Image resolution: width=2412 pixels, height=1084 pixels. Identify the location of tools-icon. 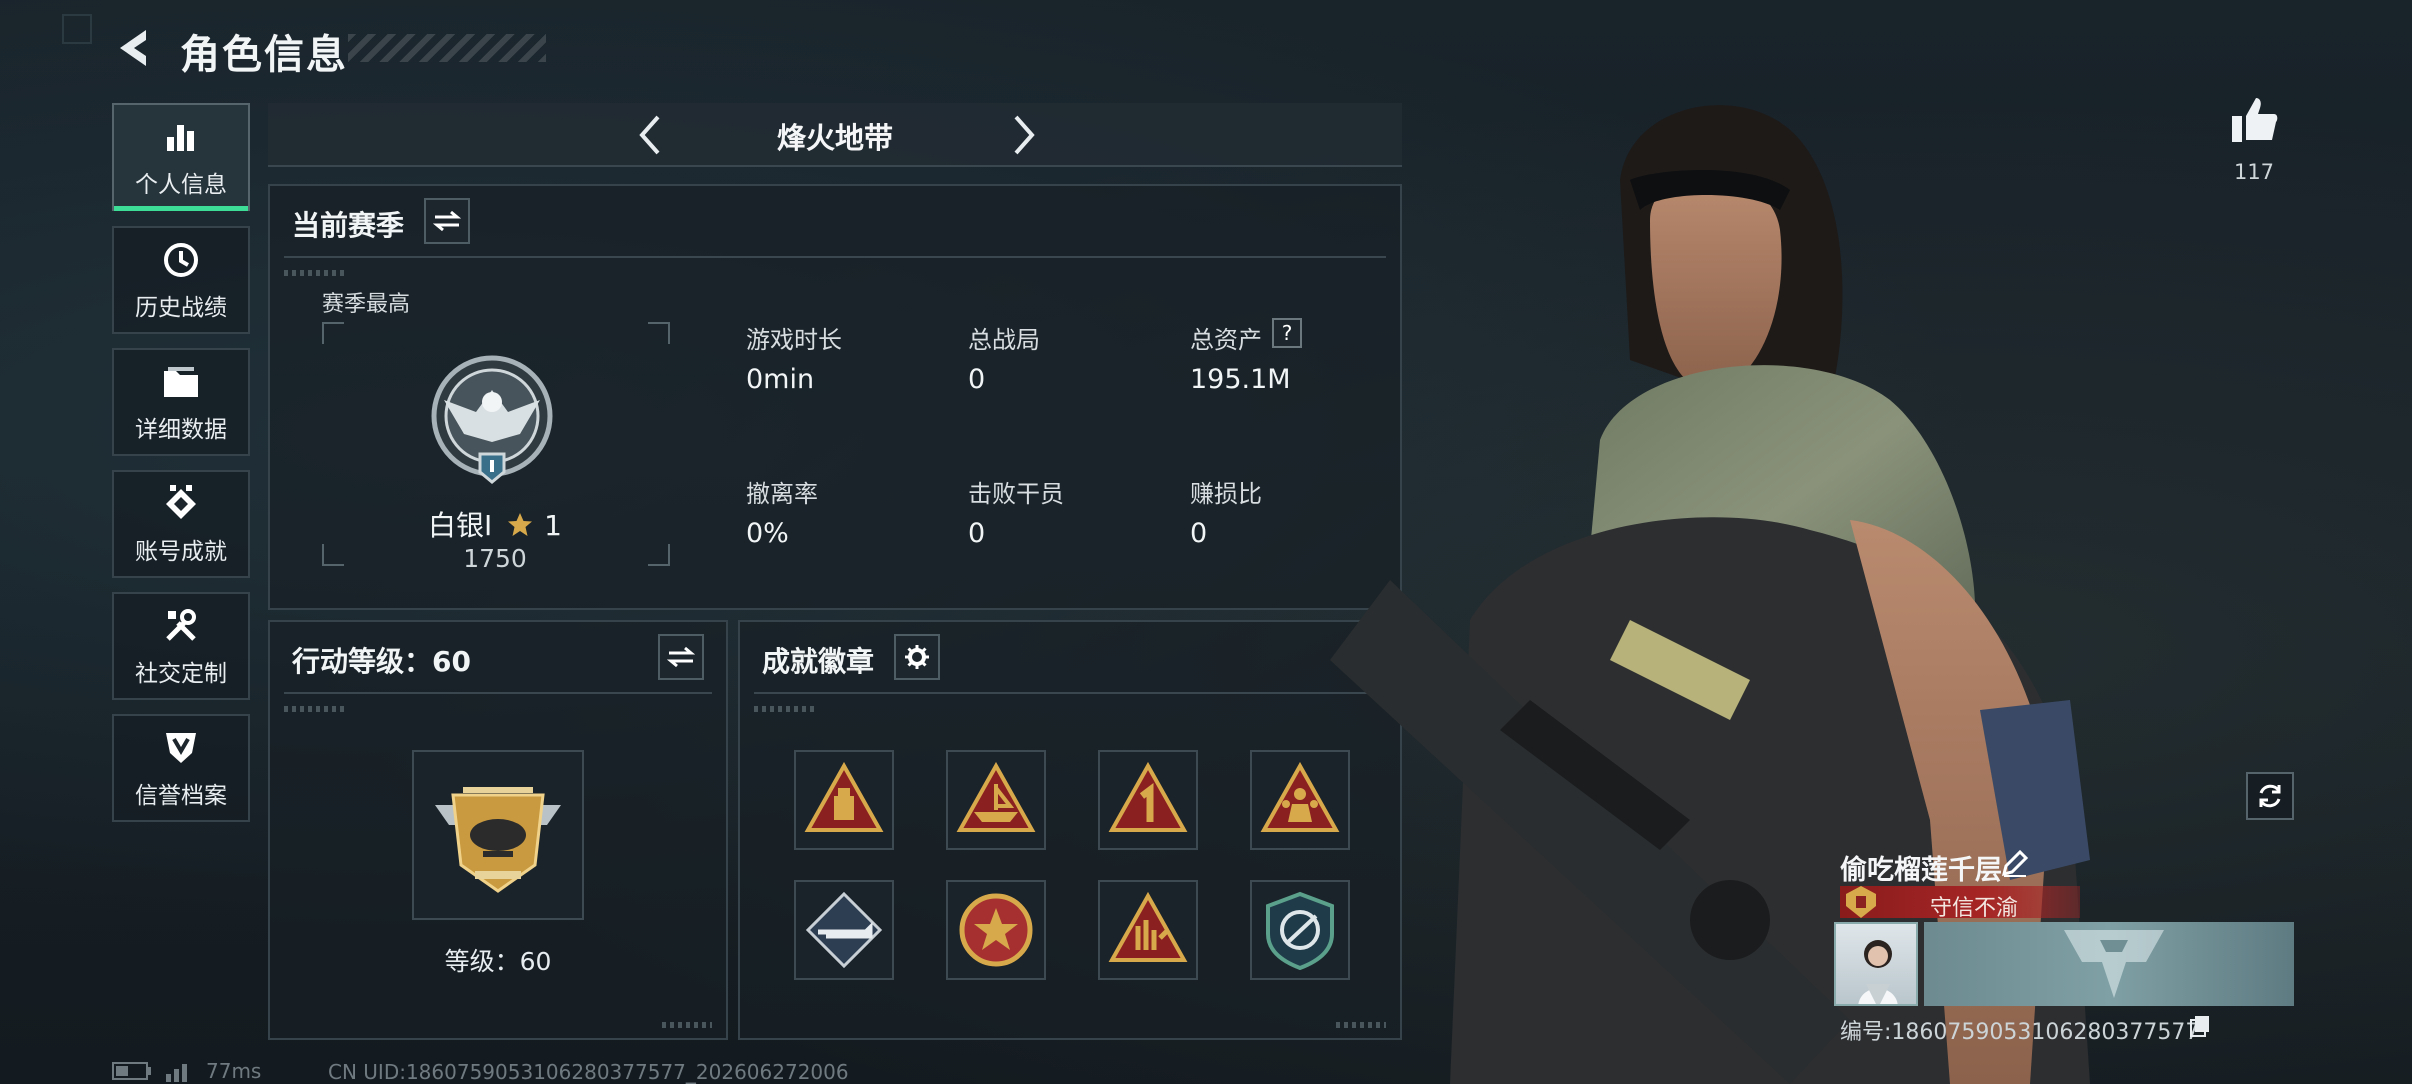
(181, 626).